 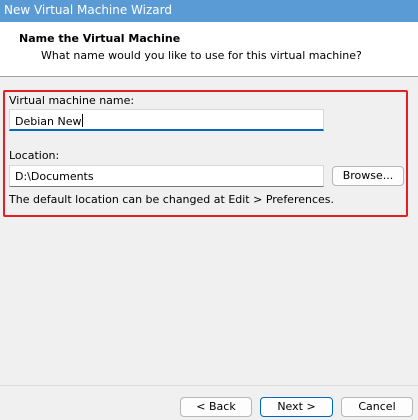 What do you see at coordinates (166, 176) in the screenshot?
I see `location-input: D:\Documents` at bounding box center [166, 176].